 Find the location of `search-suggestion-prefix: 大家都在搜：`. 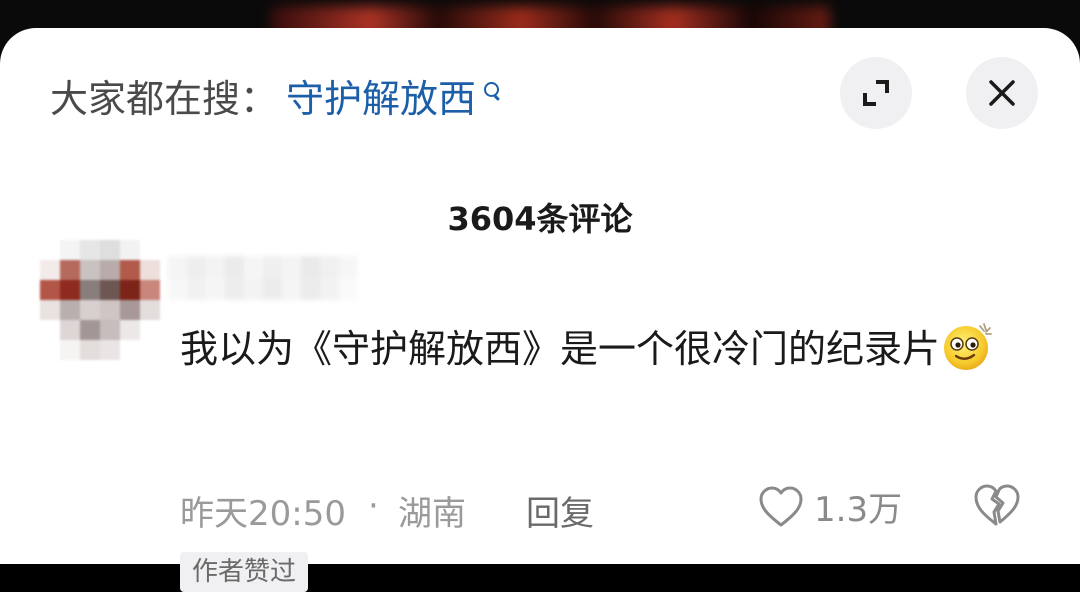

search-suggestion-prefix: 大家都在搜： is located at coordinates (164, 98).